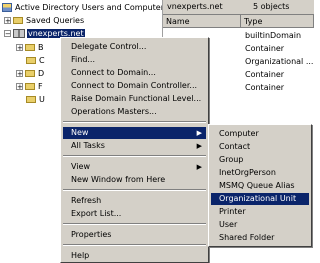 This screenshot has height=263, width=320. I want to click on tree-child-1: + B, so click(30, 48).